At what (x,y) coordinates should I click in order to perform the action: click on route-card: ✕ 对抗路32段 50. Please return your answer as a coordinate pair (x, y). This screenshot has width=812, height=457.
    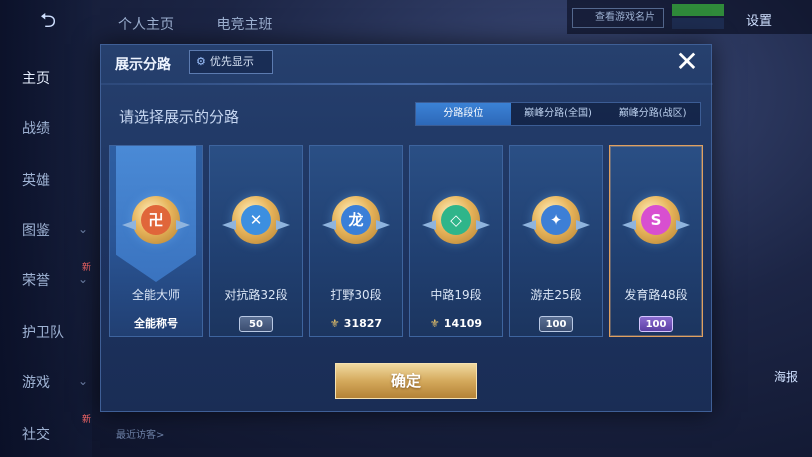
    Looking at the image, I should click on (256, 241).